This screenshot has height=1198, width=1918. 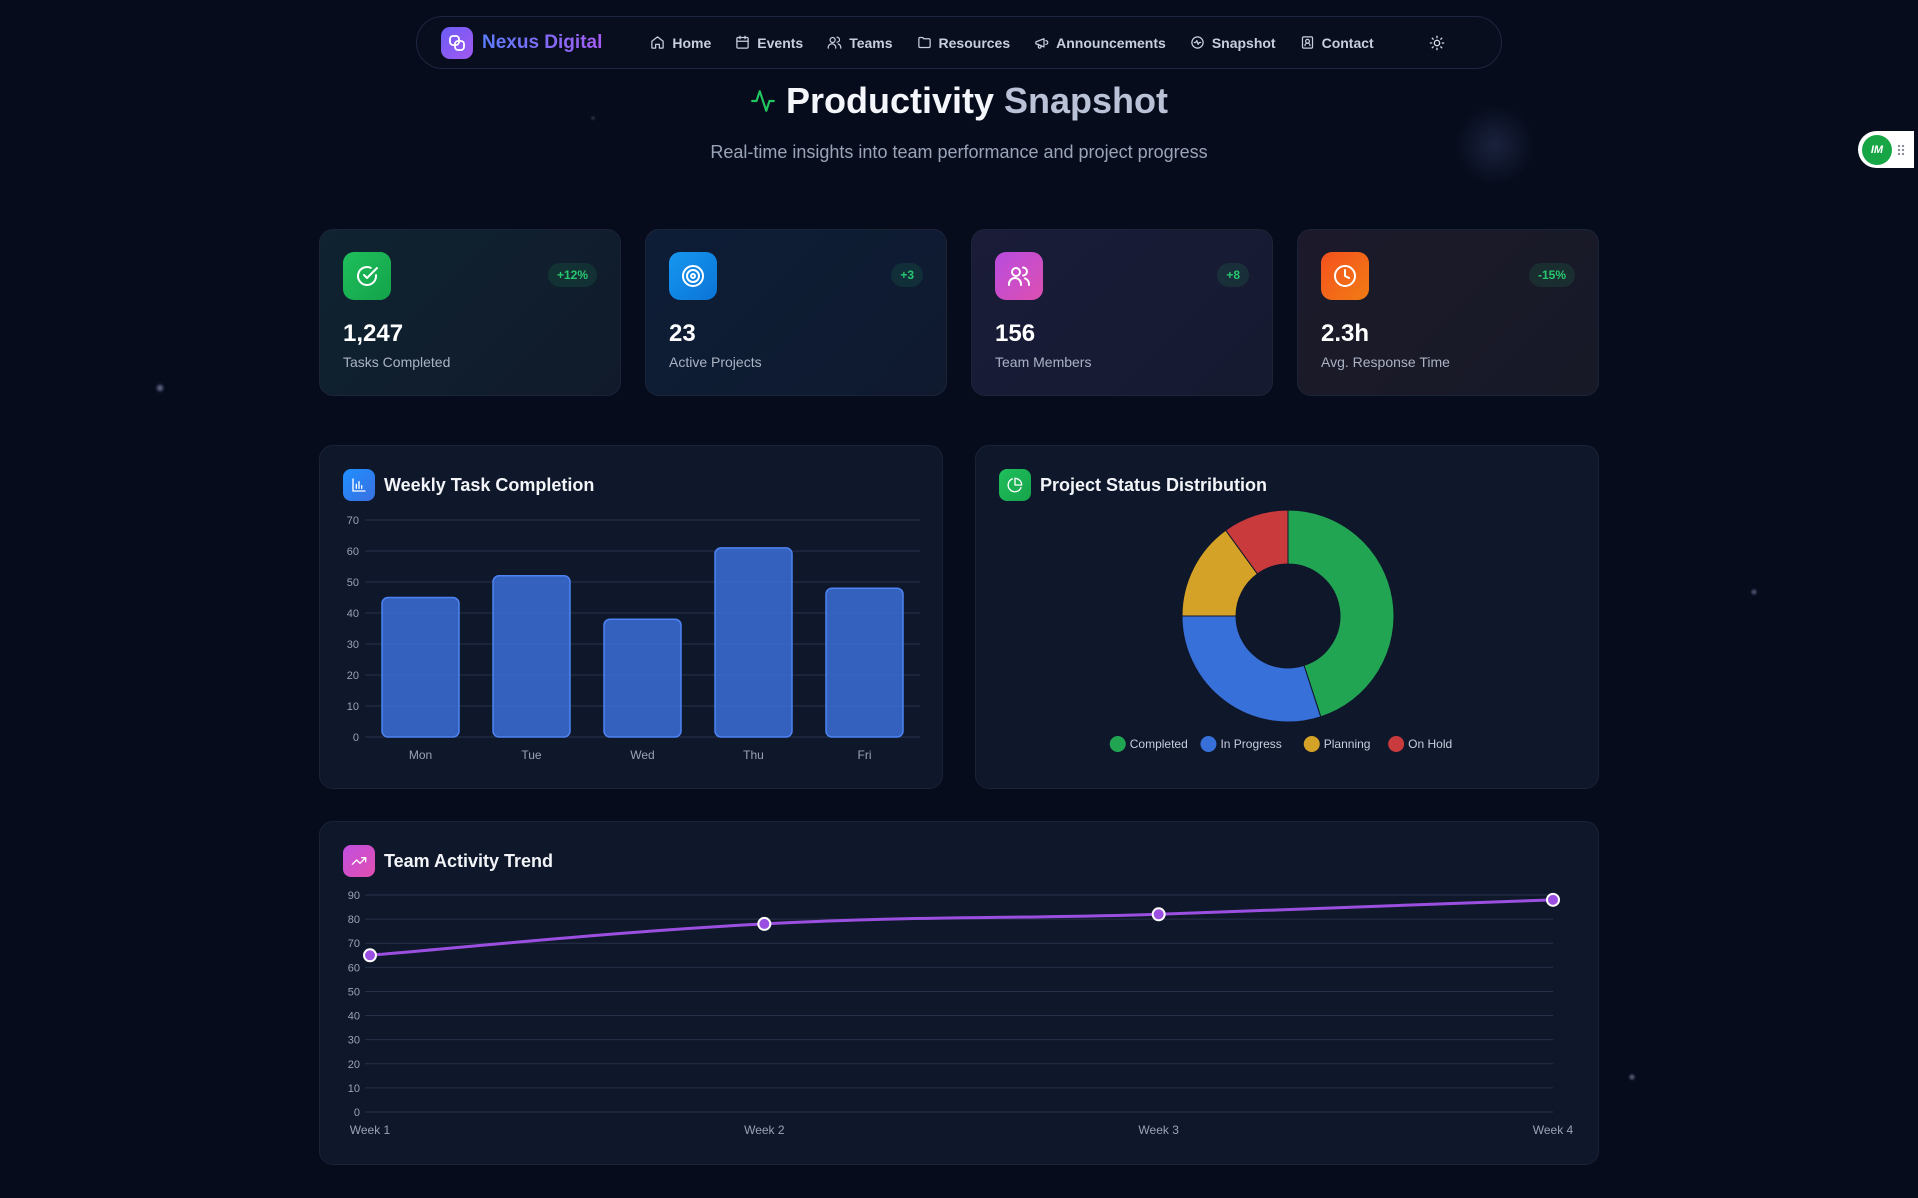 I want to click on y-tick-label: 90, so click(x=354, y=896).